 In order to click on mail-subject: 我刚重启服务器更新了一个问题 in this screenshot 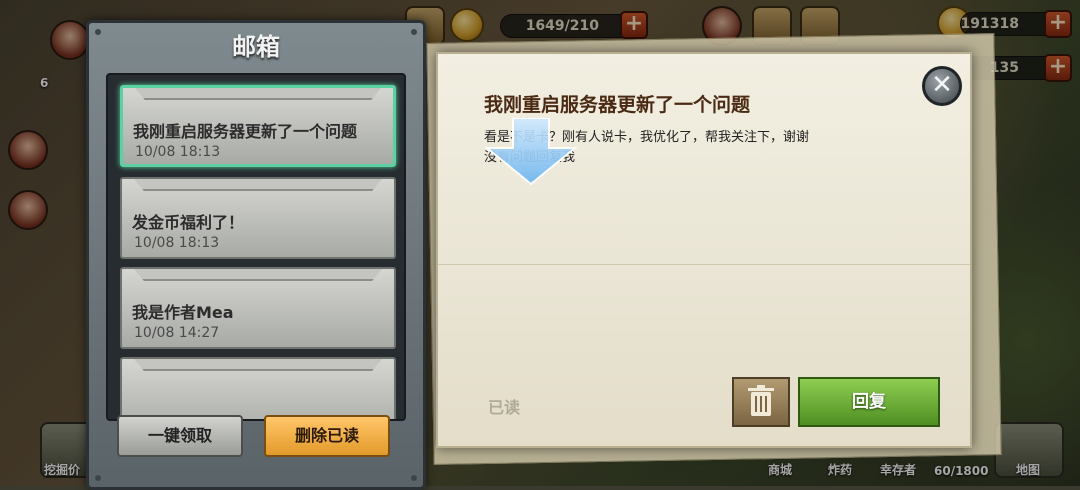, I will do `click(245, 131)`.